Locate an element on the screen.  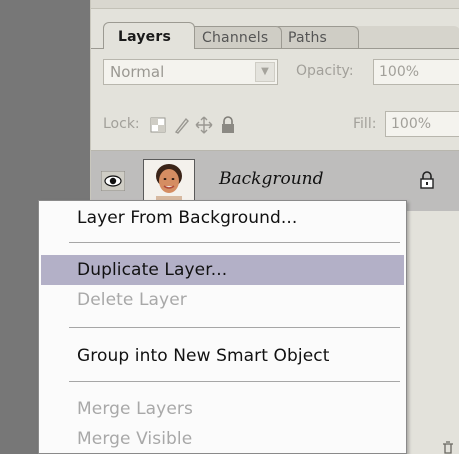
fill-label: Fill: is located at coordinates (365, 124).